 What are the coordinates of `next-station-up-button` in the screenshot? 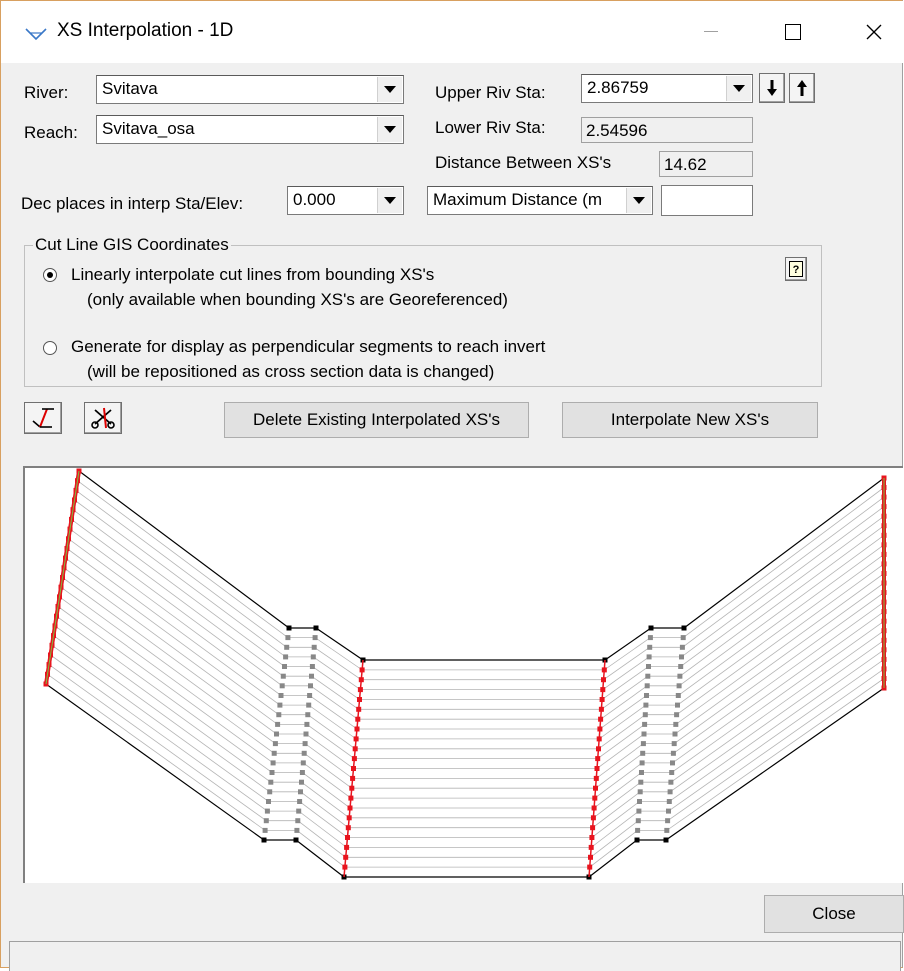 It's located at (802, 88).